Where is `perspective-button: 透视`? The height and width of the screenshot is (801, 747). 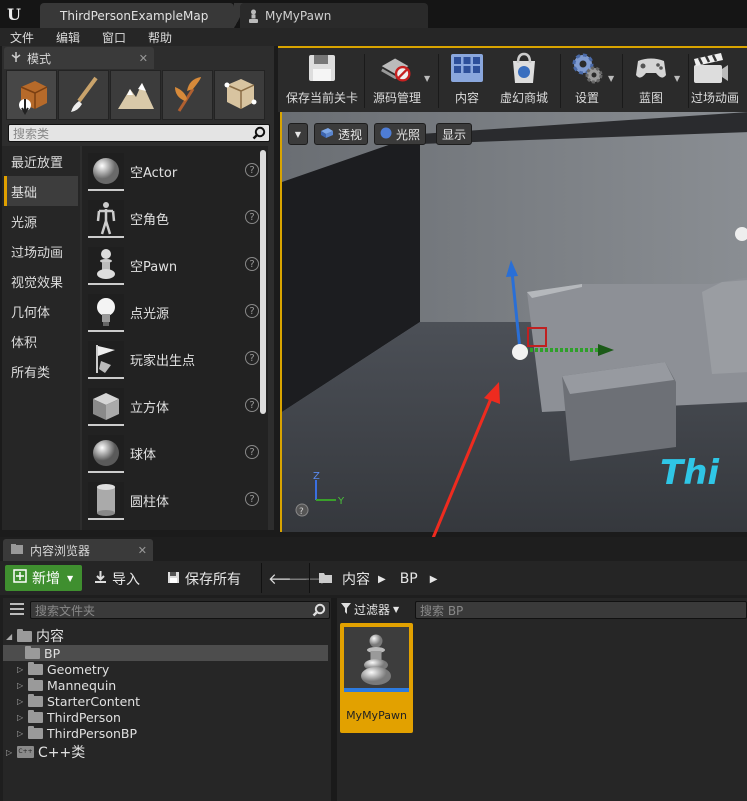 perspective-button: 透视 is located at coordinates (341, 134).